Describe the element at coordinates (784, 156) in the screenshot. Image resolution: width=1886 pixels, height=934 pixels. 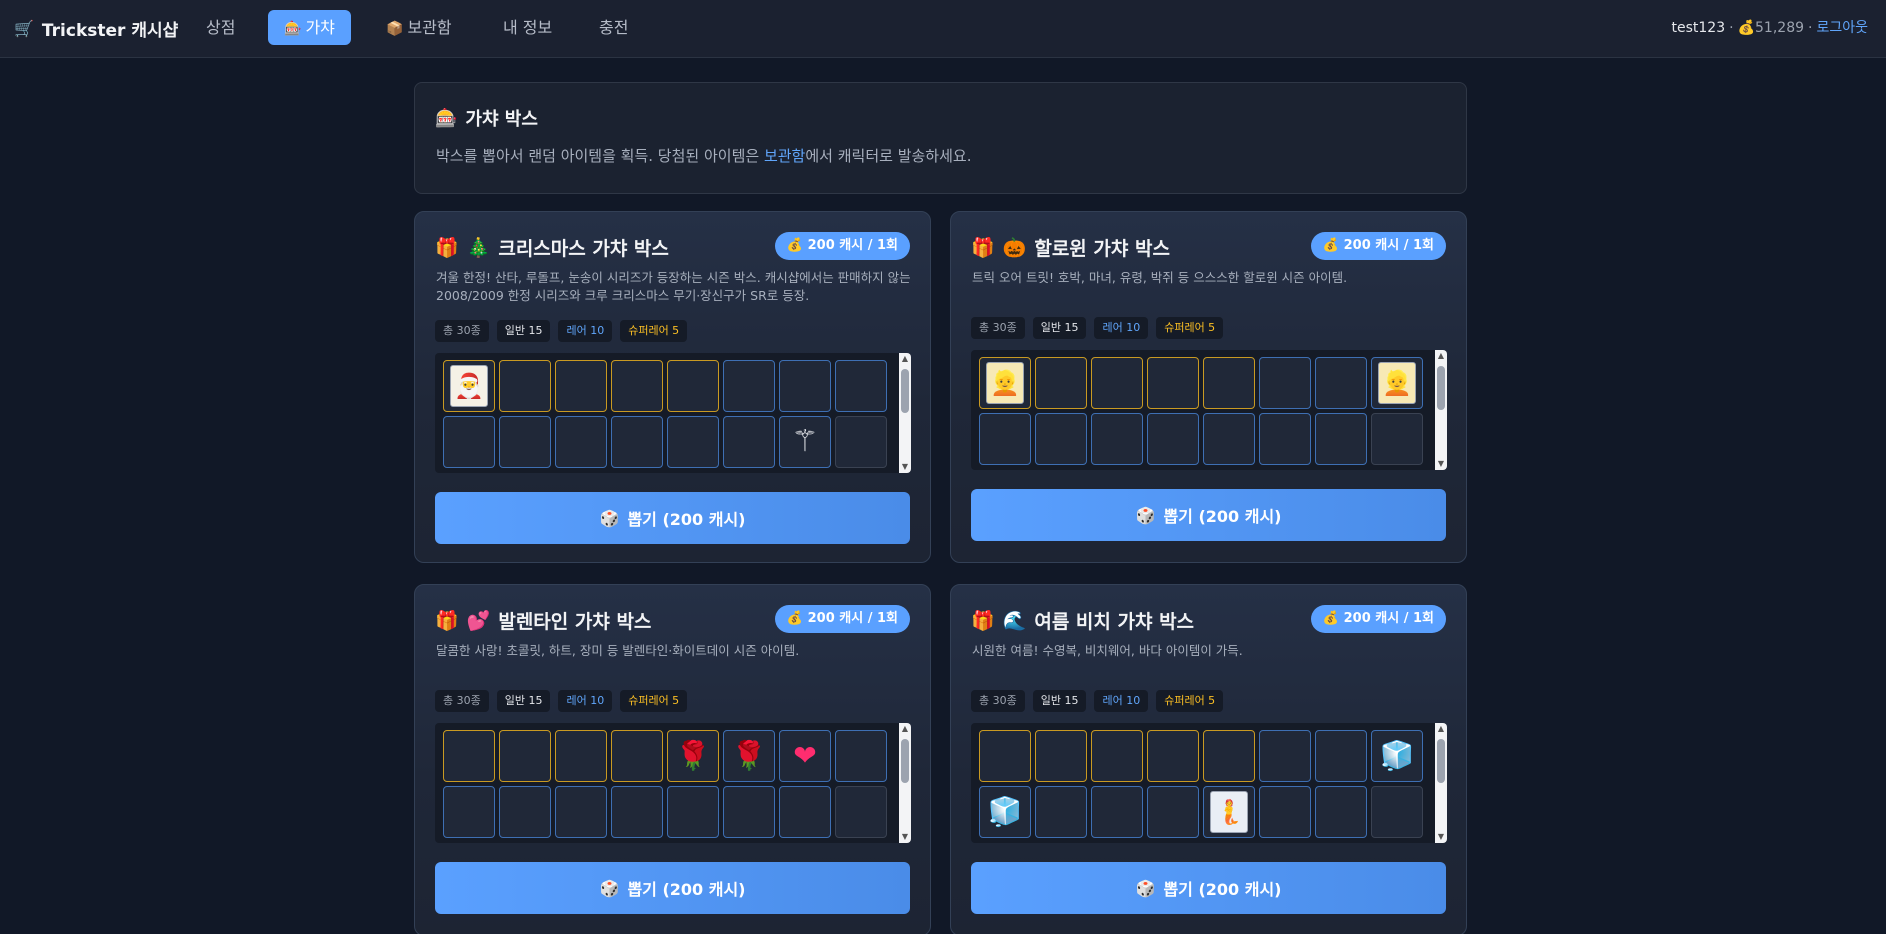
I see `inventory-link: 보관함` at that location.